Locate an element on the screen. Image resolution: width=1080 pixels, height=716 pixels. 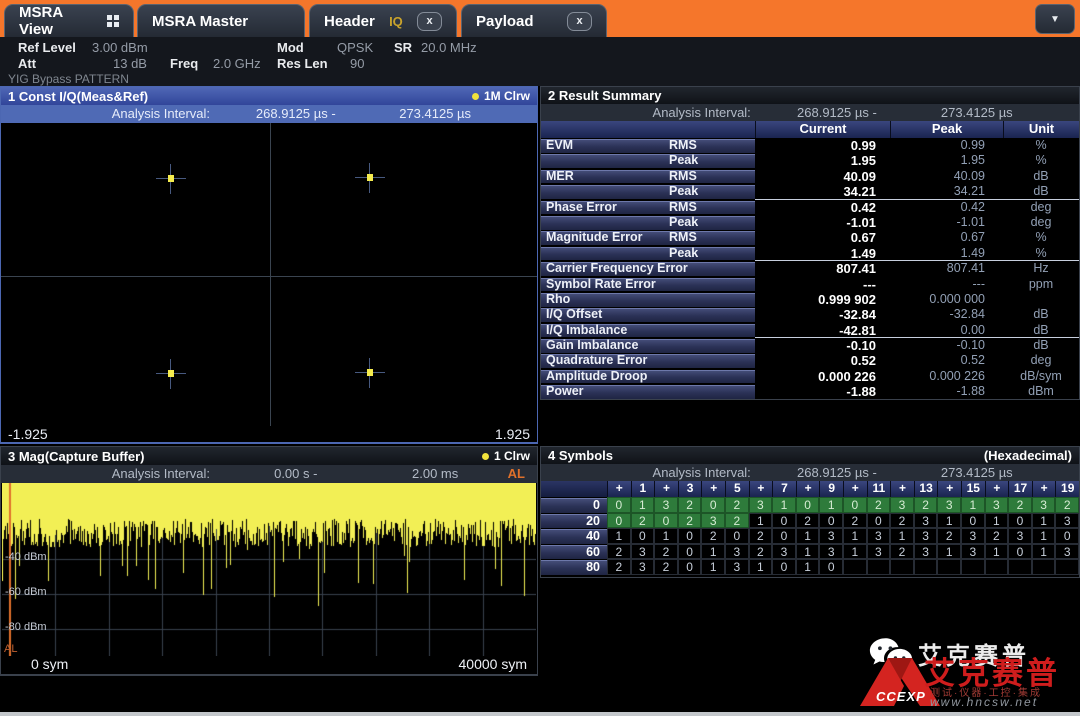
symbols-corner-cell is located at coordinates (574, 489).